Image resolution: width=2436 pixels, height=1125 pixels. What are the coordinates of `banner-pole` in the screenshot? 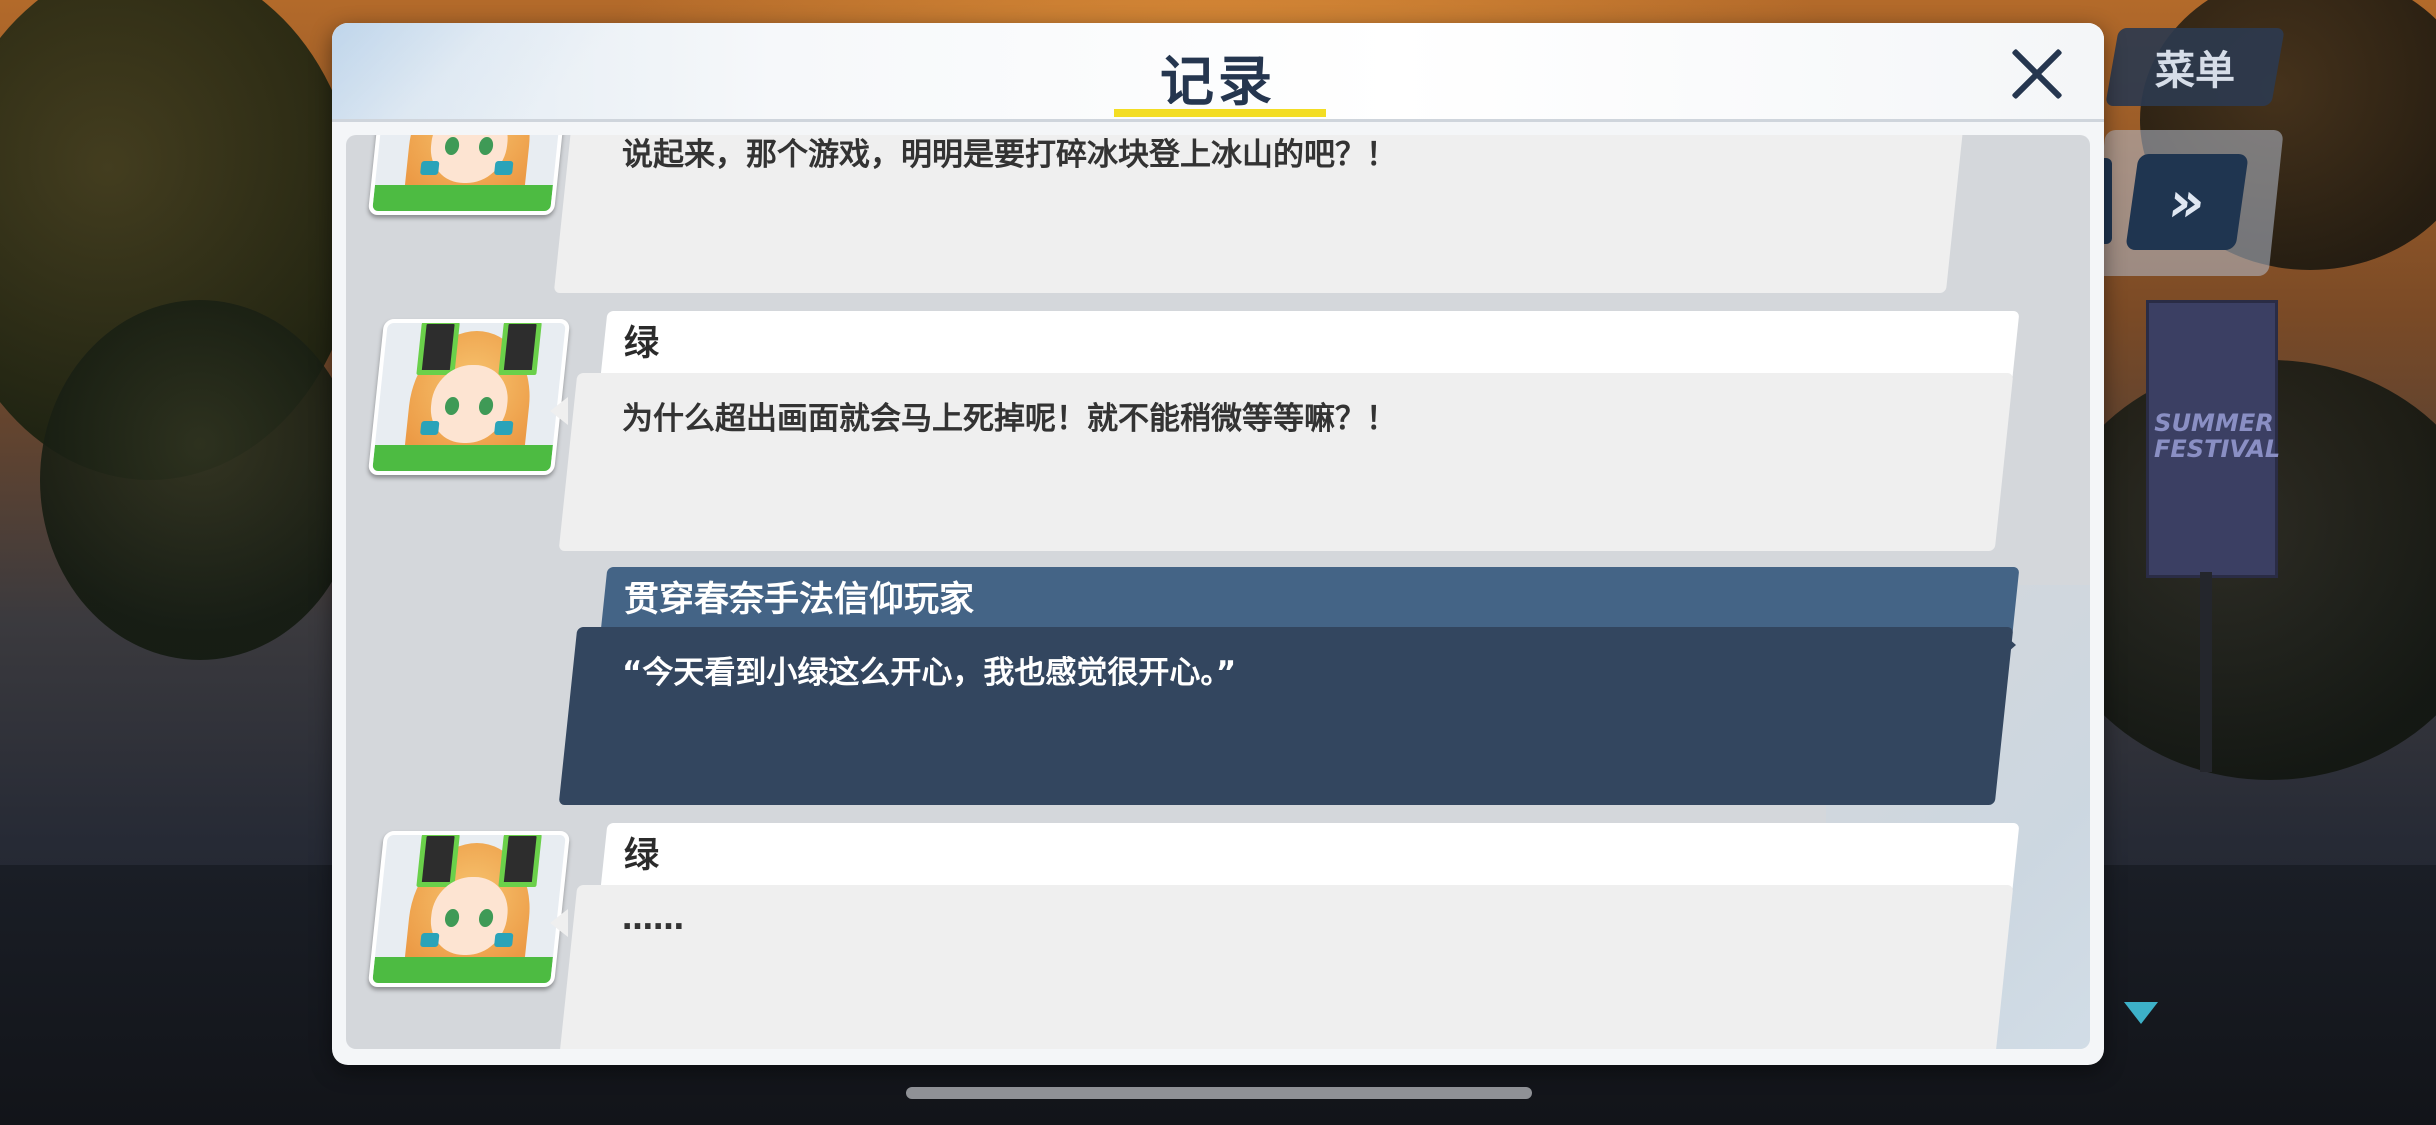 It's located at (2206, 672).